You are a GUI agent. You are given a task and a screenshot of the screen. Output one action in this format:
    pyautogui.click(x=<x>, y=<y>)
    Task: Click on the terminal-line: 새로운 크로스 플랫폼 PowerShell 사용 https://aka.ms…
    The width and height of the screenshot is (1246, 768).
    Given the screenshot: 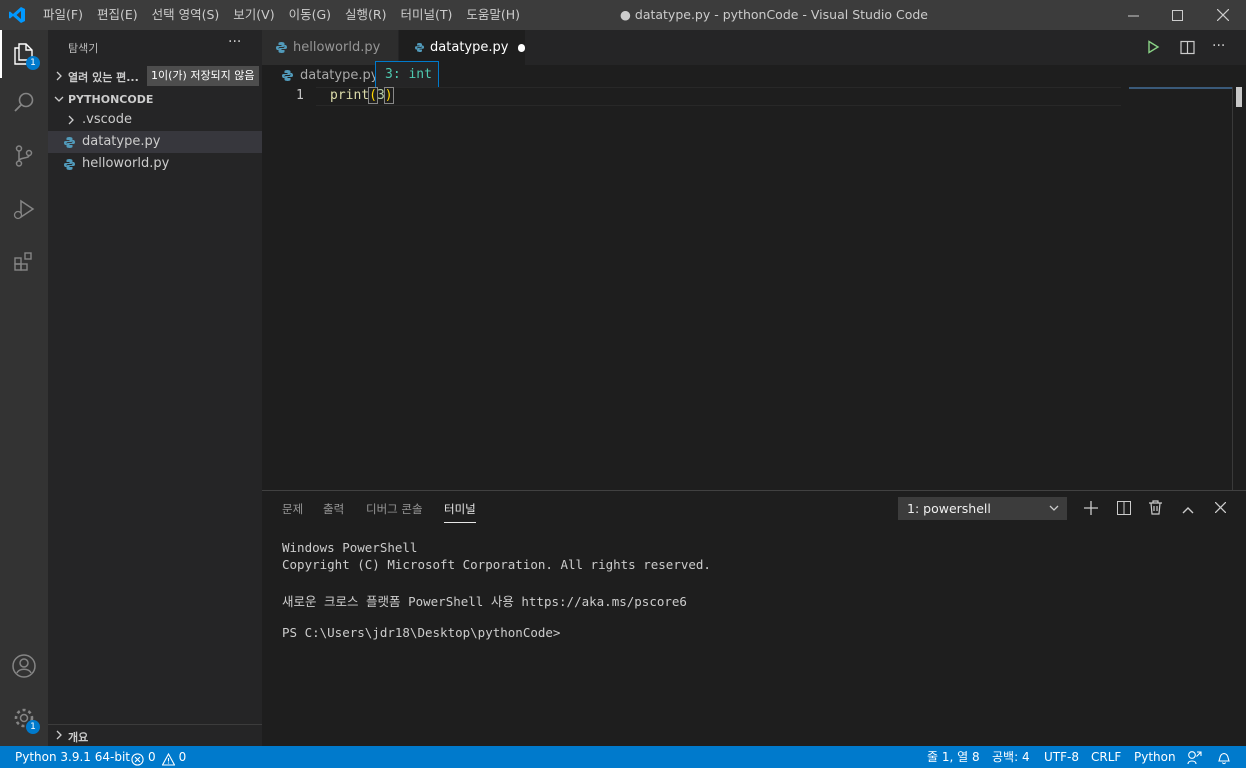 What is the action you would take?
    pyautogui.click(x=484, y=601)
    